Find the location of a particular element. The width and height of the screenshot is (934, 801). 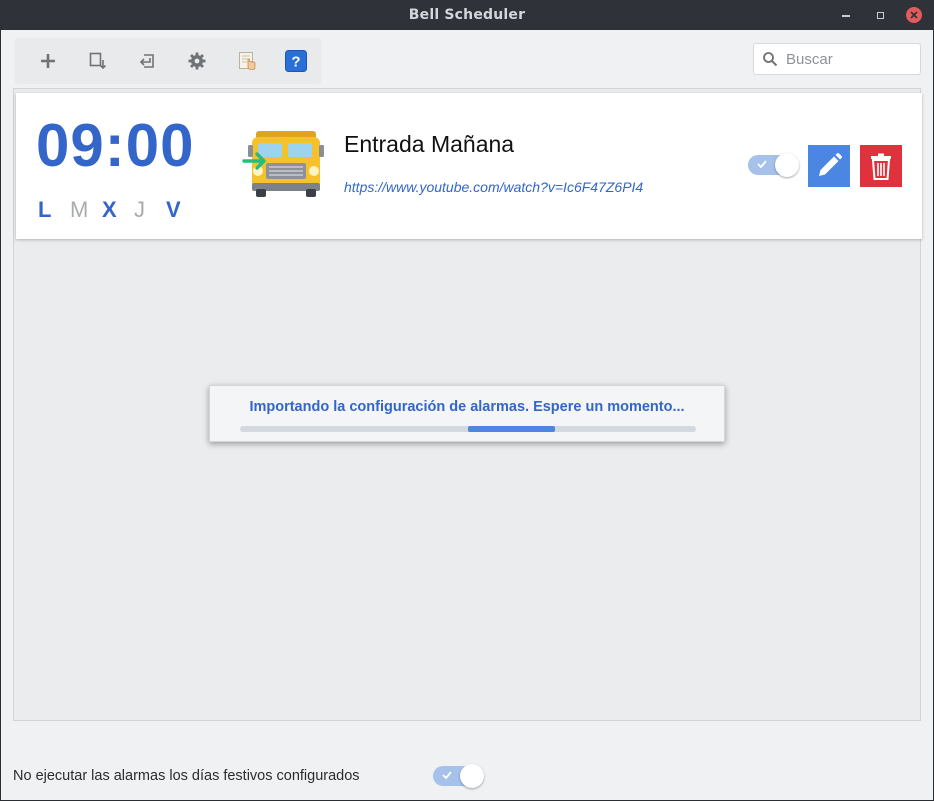

day-wednesday: X is located at coordinates (109, 209).